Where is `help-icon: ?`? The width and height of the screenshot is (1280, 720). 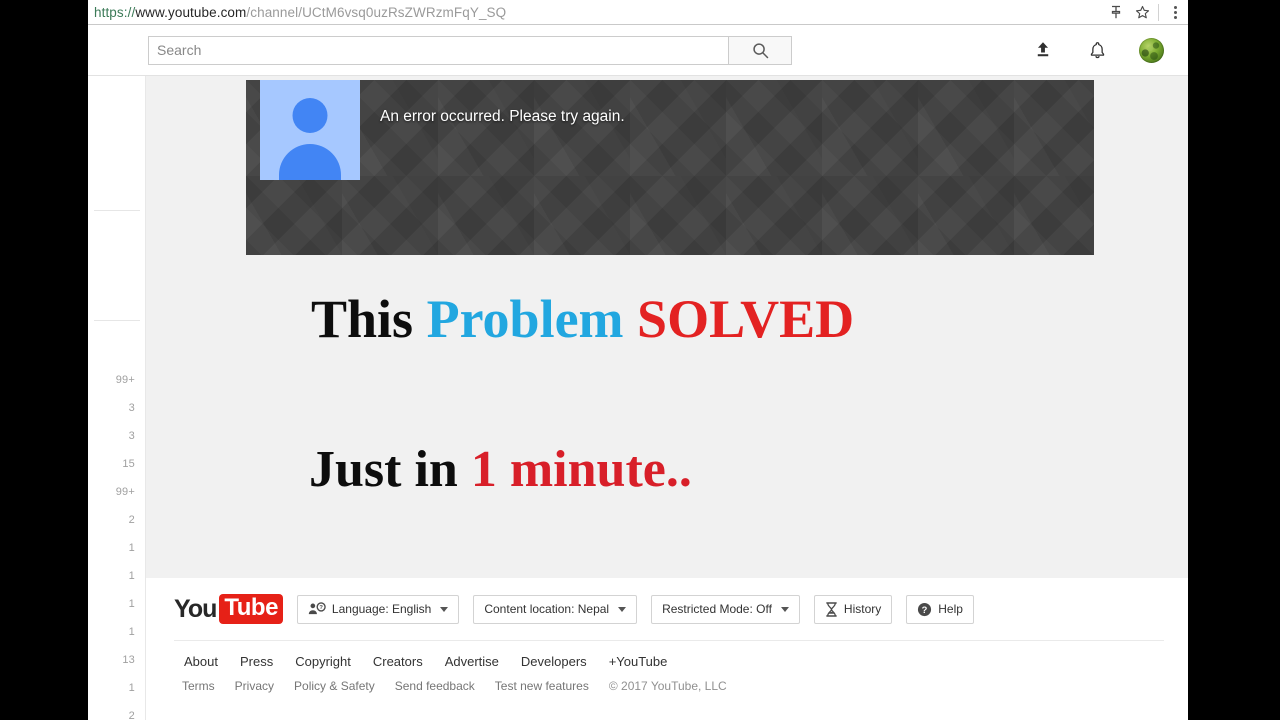
help-icon: ? is located at coordinates (925, 609).